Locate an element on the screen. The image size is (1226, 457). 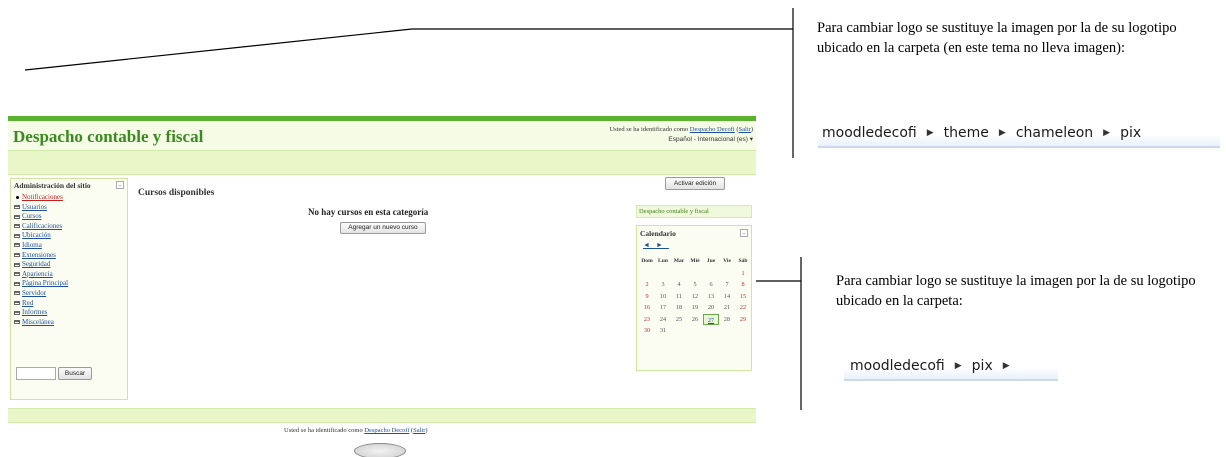
calendar-day: 11 is located at coordinates (679, 297).